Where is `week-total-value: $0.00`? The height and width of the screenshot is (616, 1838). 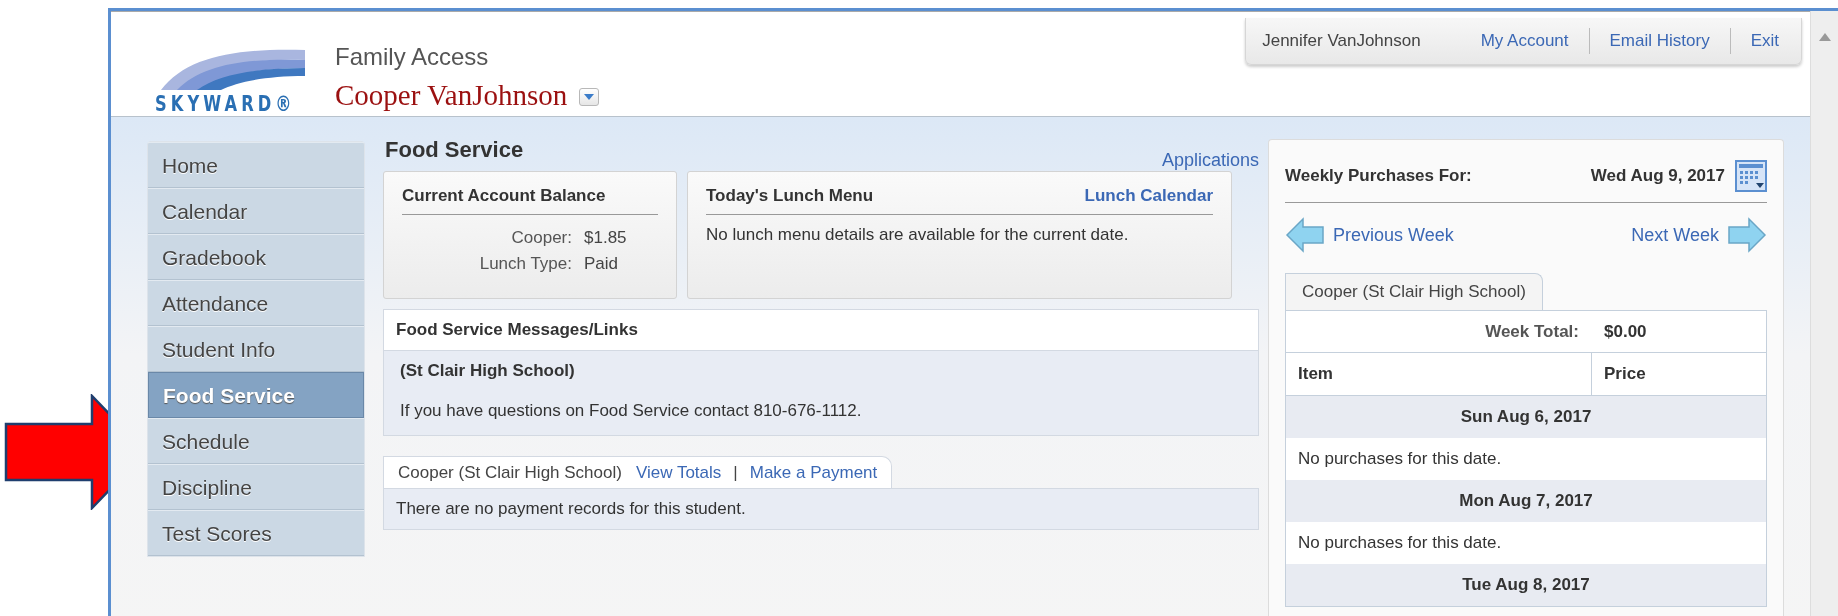
week-total-value: $0.00 is located at coordinates (1625, 331).